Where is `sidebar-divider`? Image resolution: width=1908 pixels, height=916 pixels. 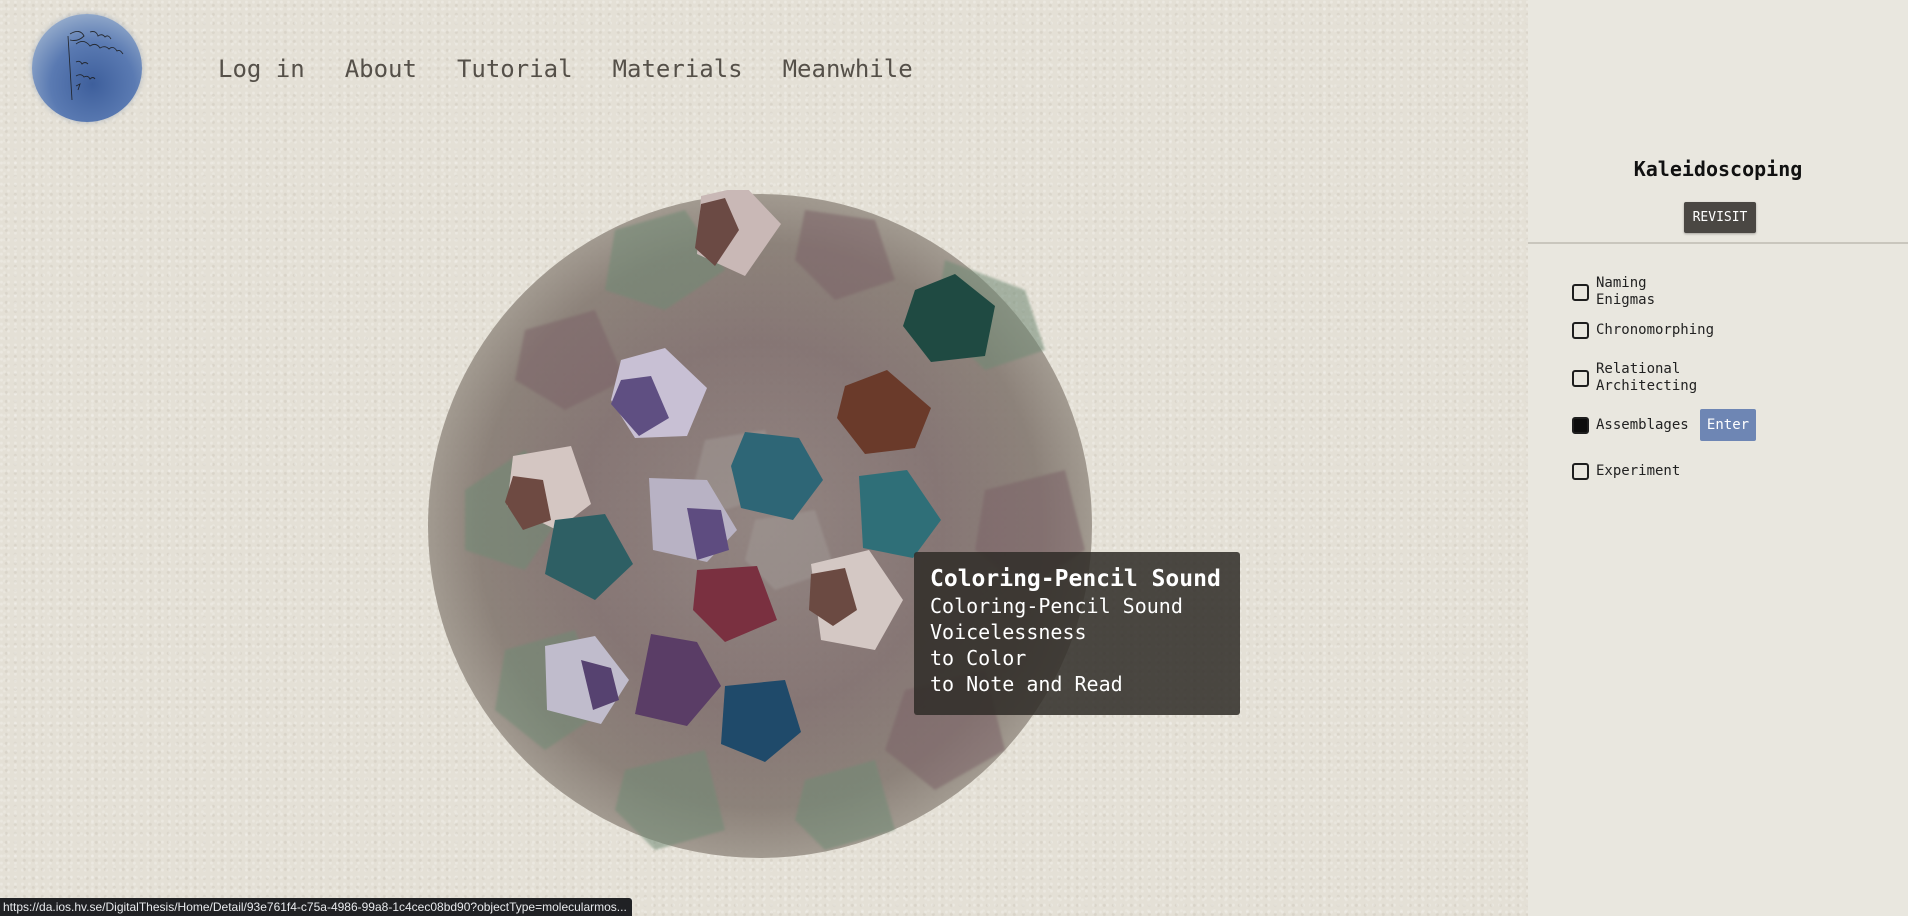
sidebar-divider is located at coordinates (1718, 243).